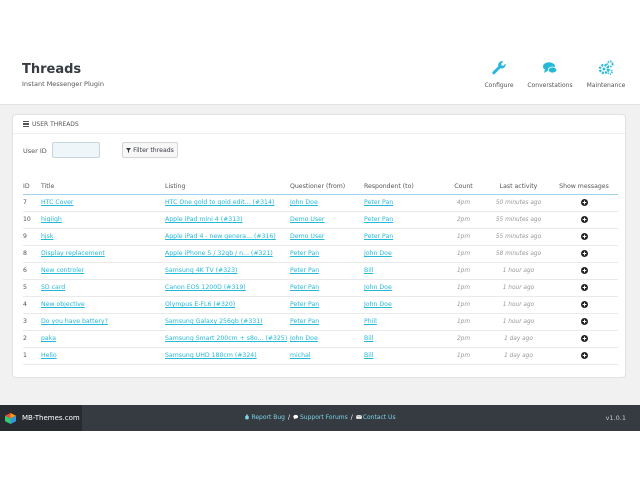 The width and height of the screenshot is (640, 480). I want to click on page-subtitle: Instant Messenger Plugin, so click(63, 84).